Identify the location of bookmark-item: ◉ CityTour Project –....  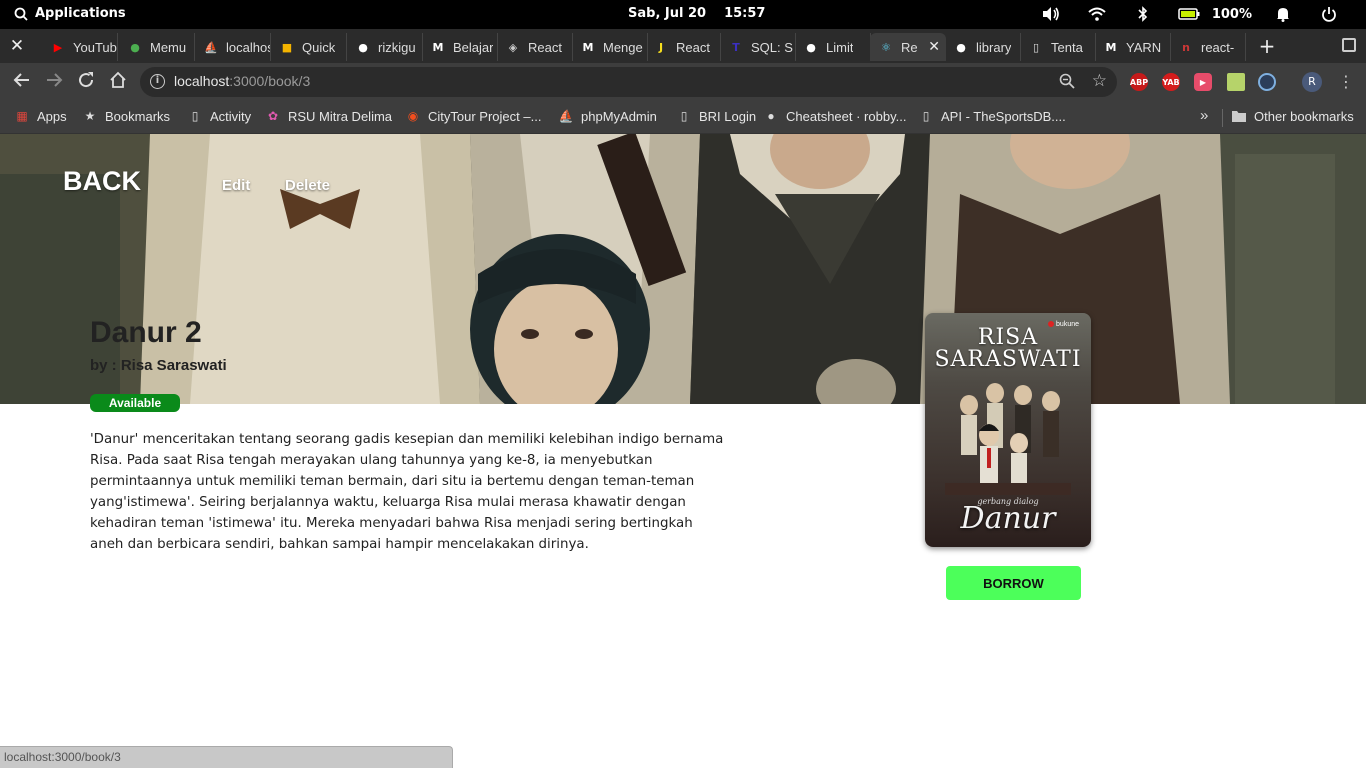
(473, 116).